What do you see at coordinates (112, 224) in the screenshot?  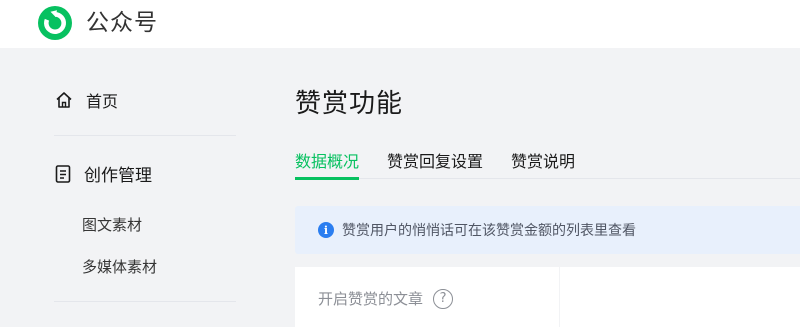 I see `sidebar-item-article-materials: 图文素材` at bounding box center [112, 224].